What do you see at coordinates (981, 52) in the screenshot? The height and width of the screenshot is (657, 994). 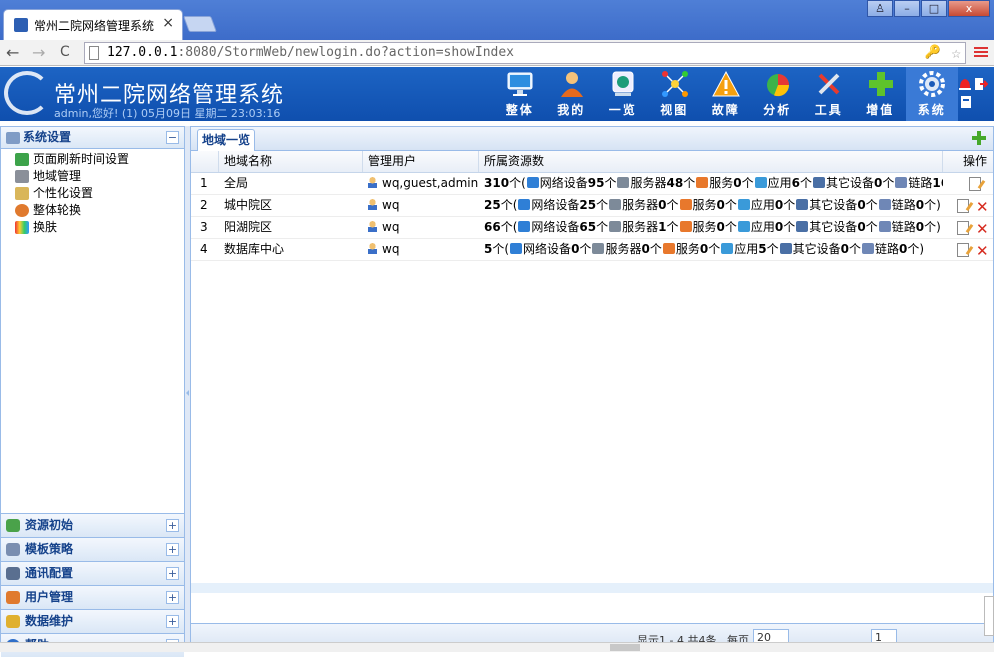 I see `browser-menu-icon` at bounding box center [981, 52].